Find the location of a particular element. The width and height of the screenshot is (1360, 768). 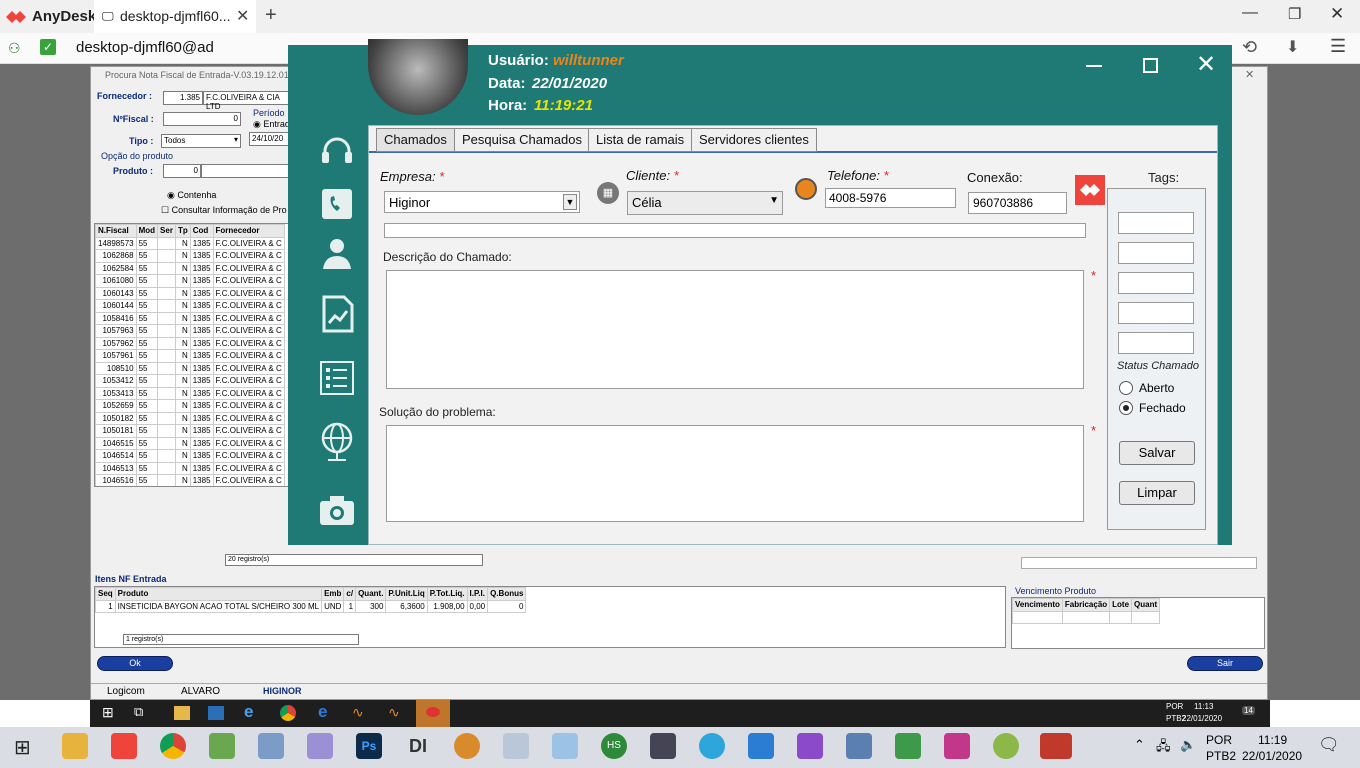

tab-pesquisa-chamados: Pesquisa Chamados is located at coordinates (522, 140).